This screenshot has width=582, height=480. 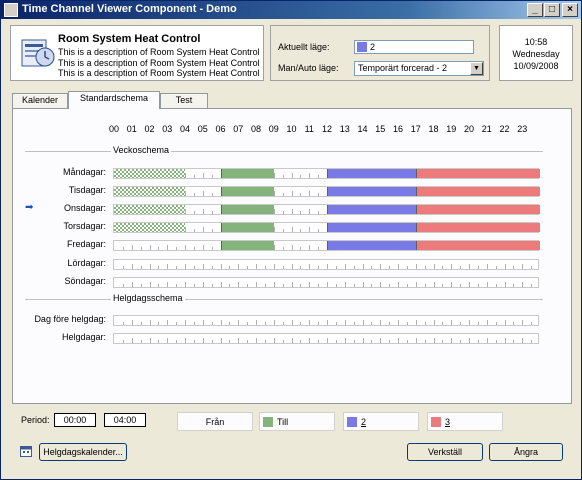 What do you see at coordinates (202, 129) in the screenshot?
I see `hour-label: 05` at bounding box center [202, 129].